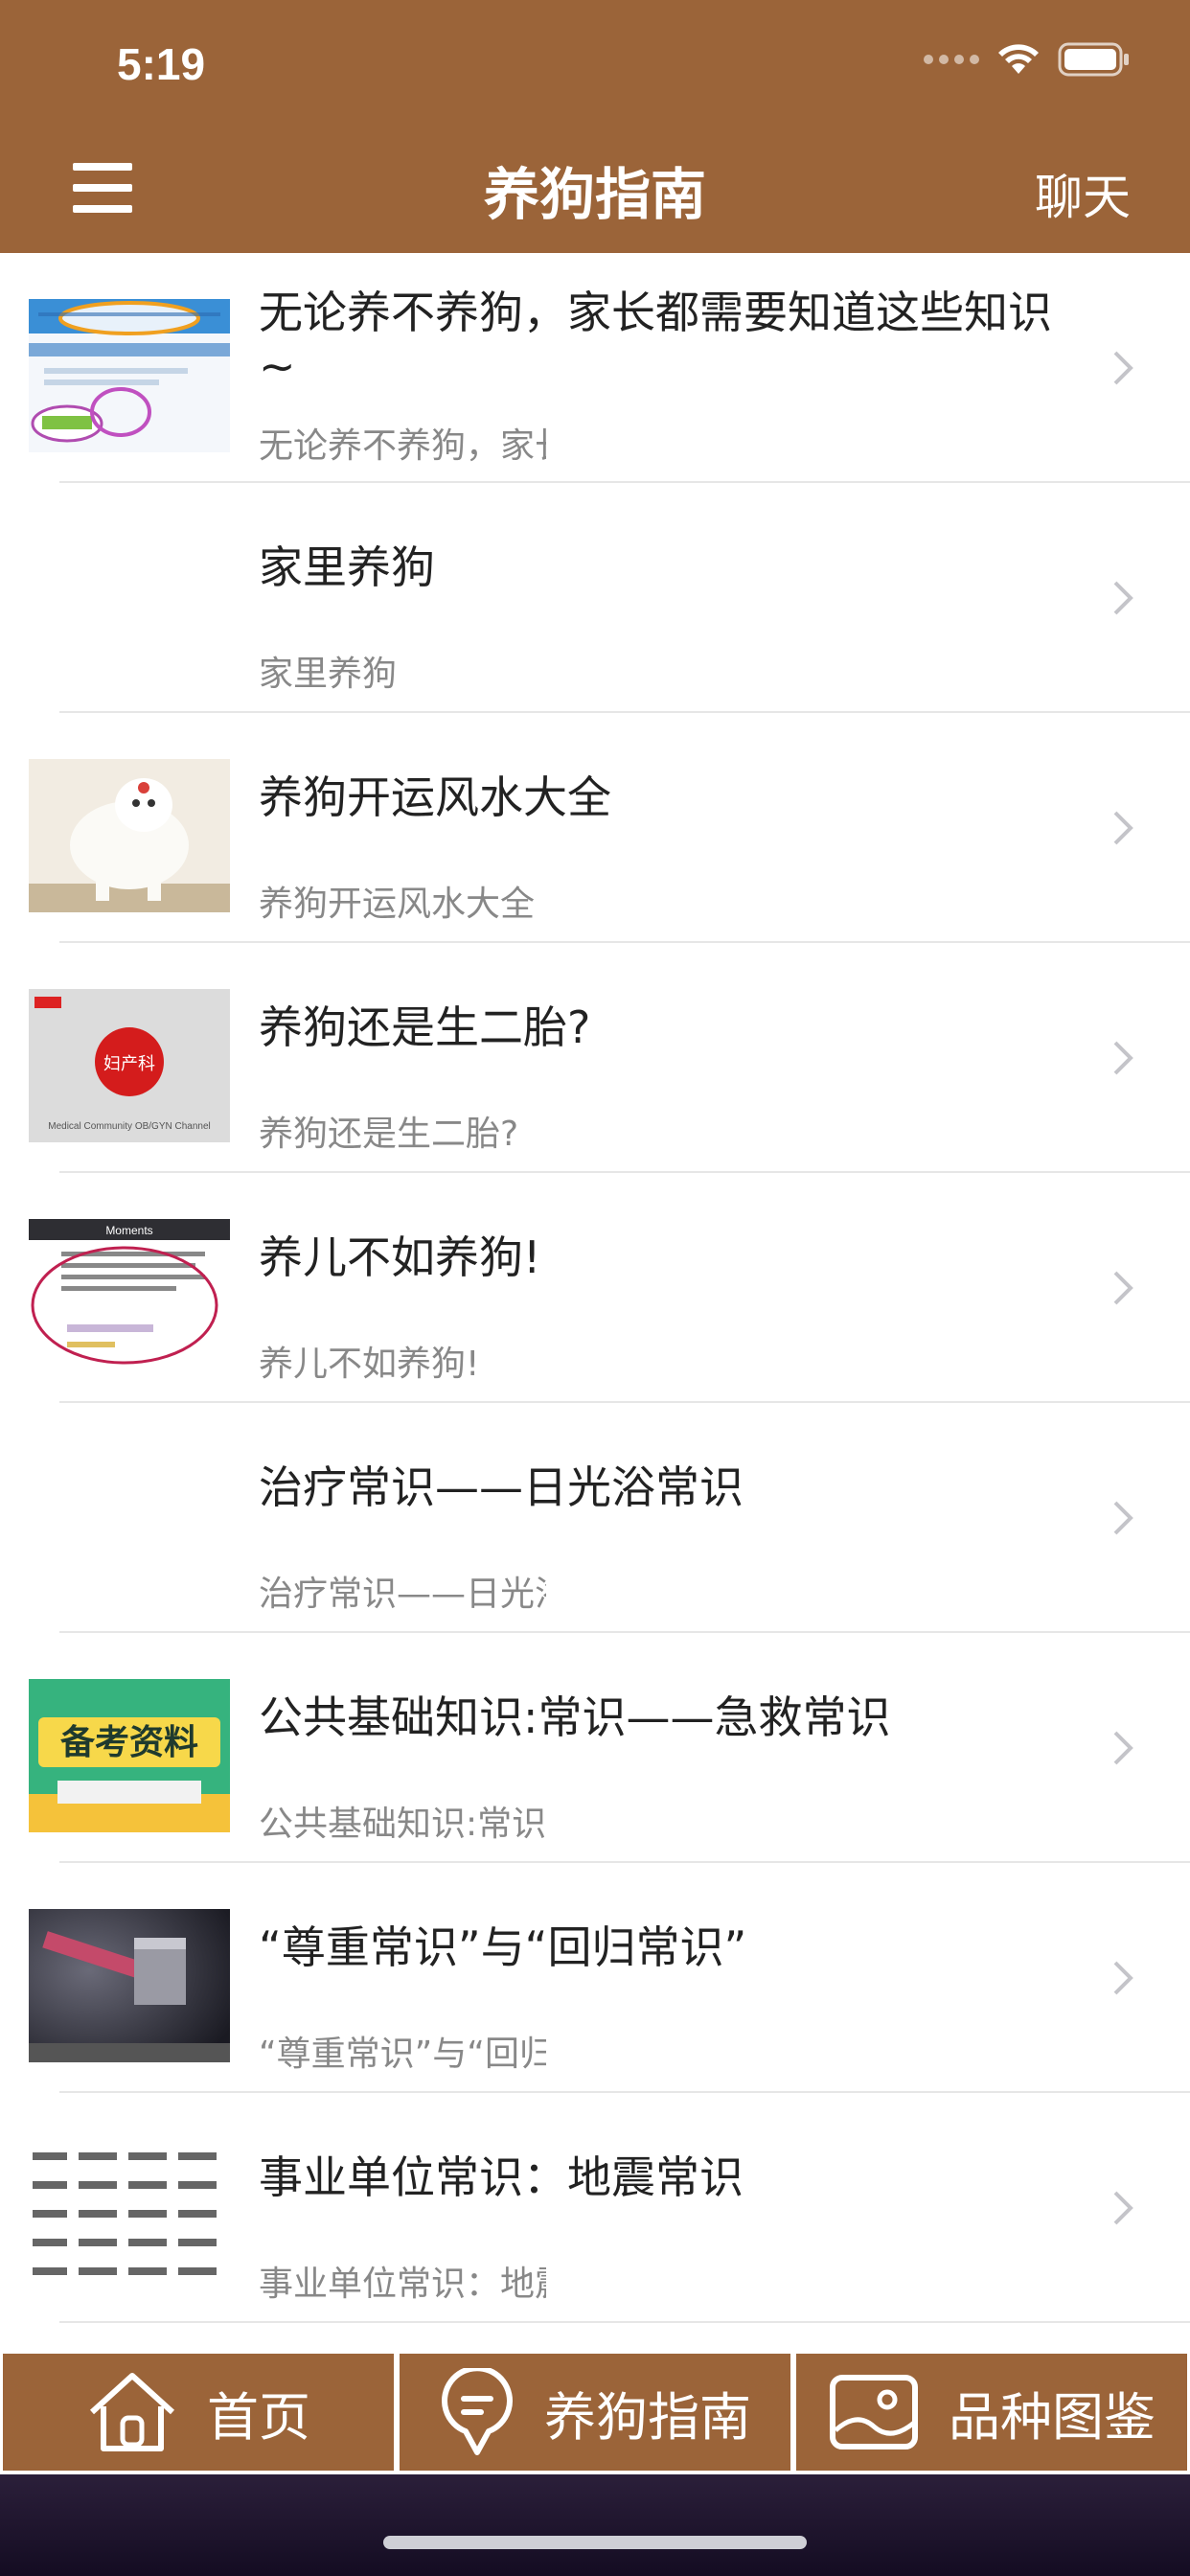  I want to click on medical-logo-text: 妇产科, so click(129, 1064).